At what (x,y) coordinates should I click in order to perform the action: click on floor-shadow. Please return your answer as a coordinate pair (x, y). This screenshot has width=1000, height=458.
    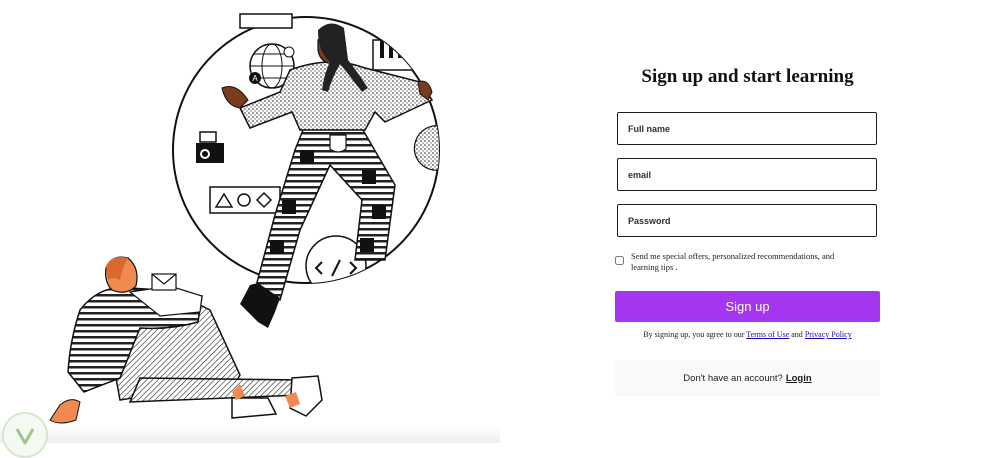
    Looking at the image, I should click on (250, 434).